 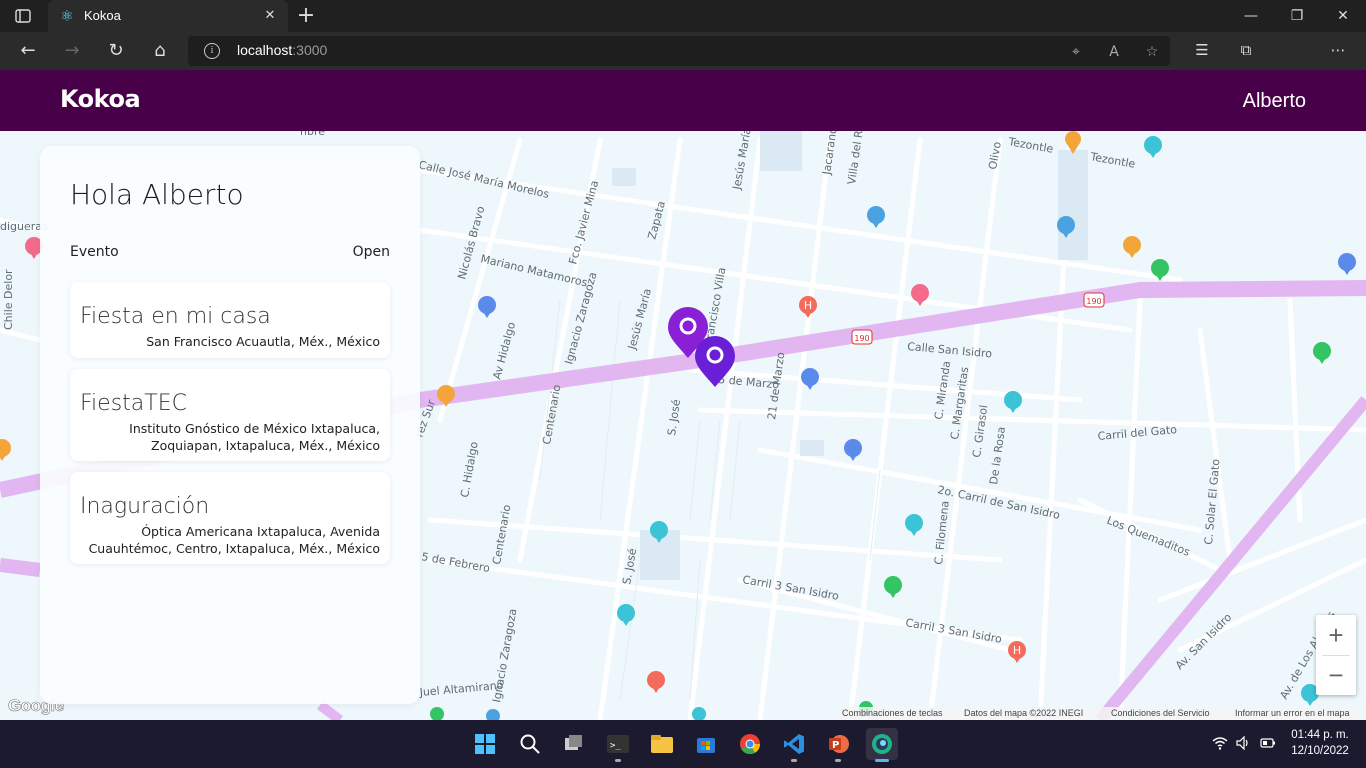 What do you see at coordinates (72, 51) in the screenshot?
I see `forward-button: →` at bounding box center [72, 51].